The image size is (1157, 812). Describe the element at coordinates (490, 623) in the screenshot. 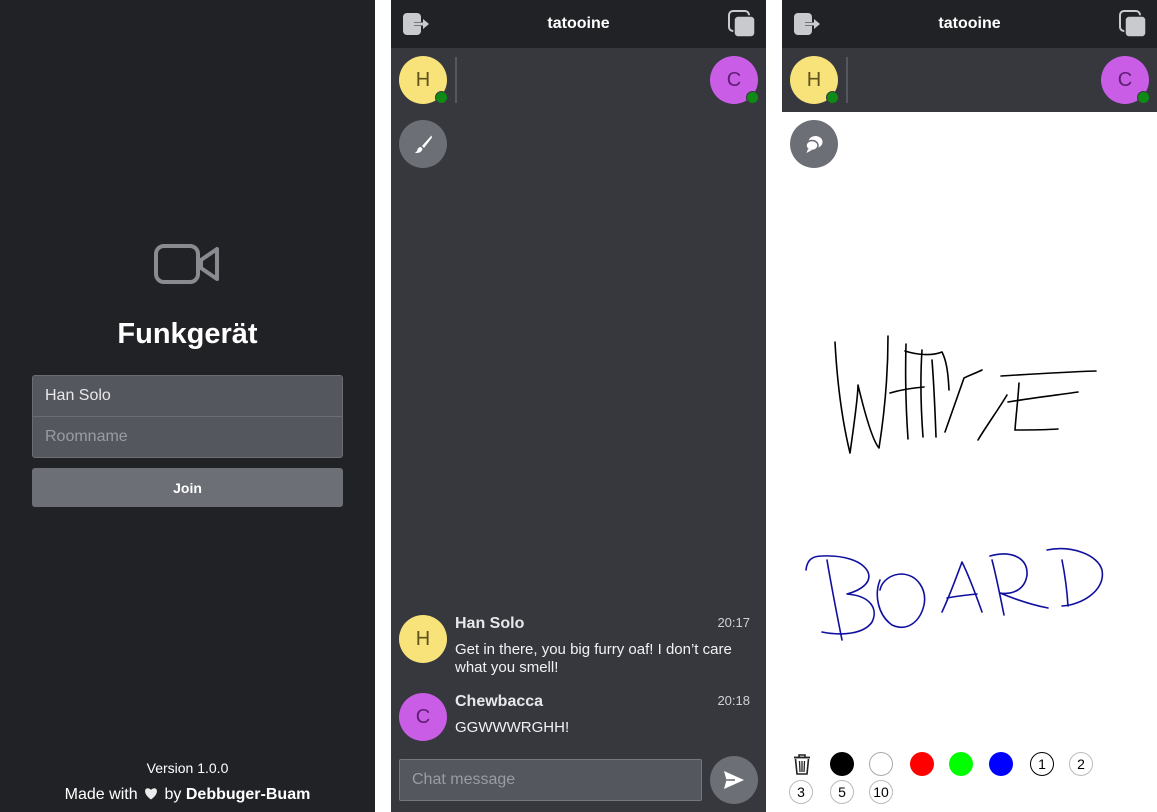

I see `message-sender: Han Solo` at that location.